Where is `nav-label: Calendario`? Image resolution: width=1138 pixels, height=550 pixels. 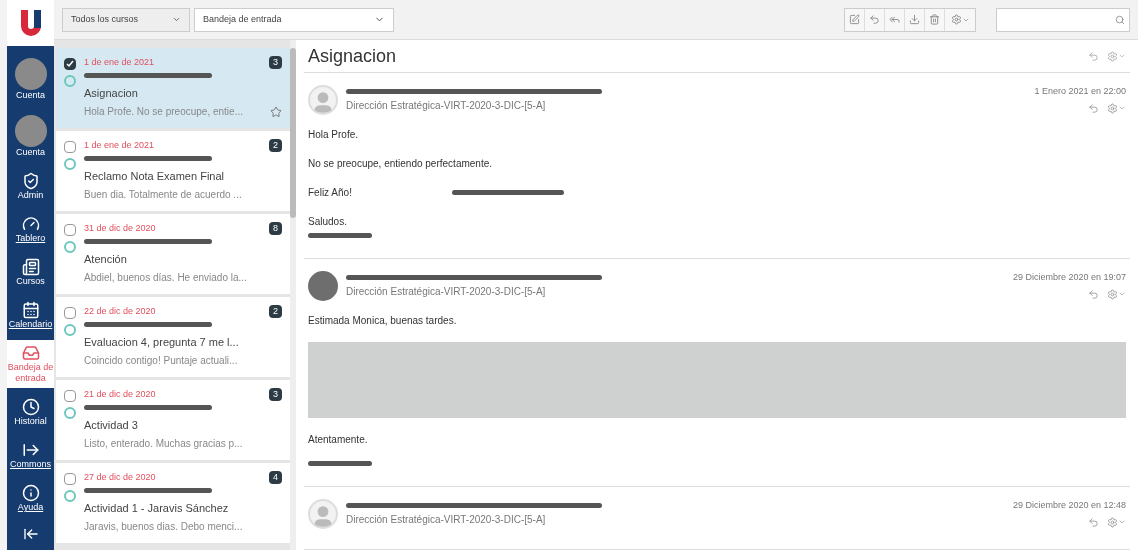 nav-label: Calendario is located at coordinates (30, 324).